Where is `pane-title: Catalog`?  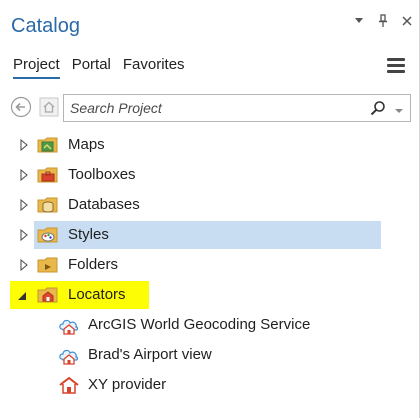
pane-title: Catalog is located at coordinates (45, 26).